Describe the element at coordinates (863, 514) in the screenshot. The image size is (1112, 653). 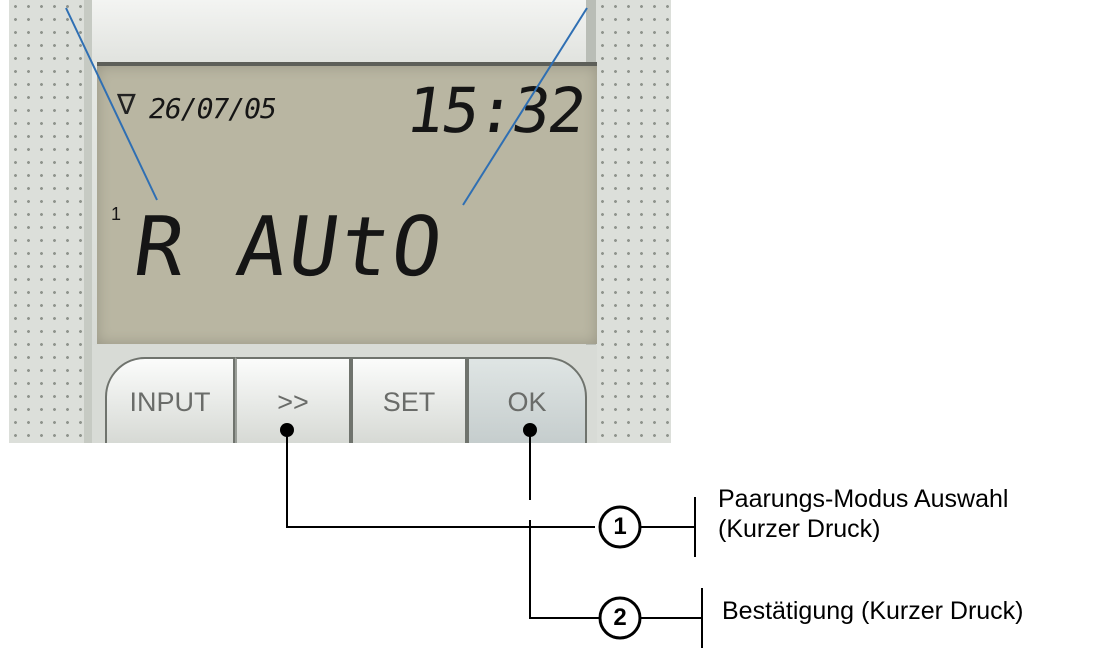
I see `callout-1-text: Paarungs-Modus Auswahl (Kurzer Druck)` at that location.